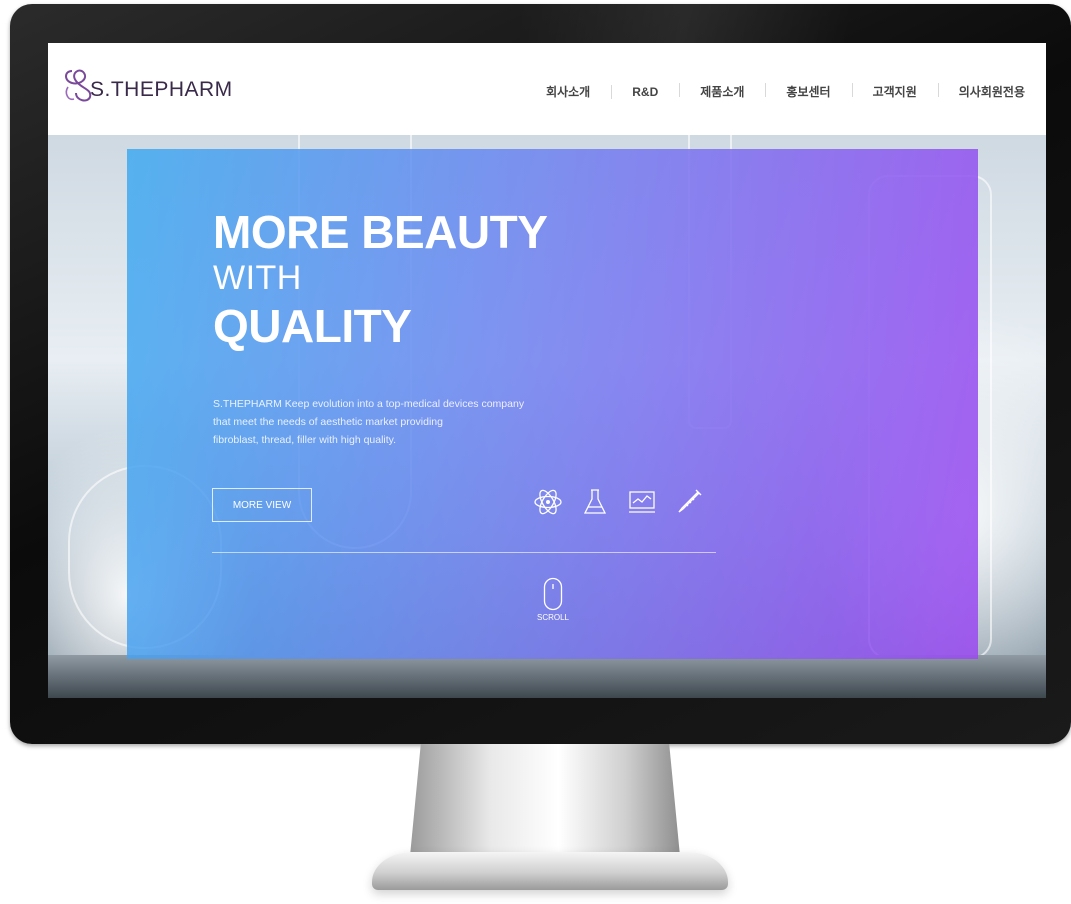 The height and width of the screenshot is (904, 1071). I want to click on monitor-stand-neck, so click(545, 800).